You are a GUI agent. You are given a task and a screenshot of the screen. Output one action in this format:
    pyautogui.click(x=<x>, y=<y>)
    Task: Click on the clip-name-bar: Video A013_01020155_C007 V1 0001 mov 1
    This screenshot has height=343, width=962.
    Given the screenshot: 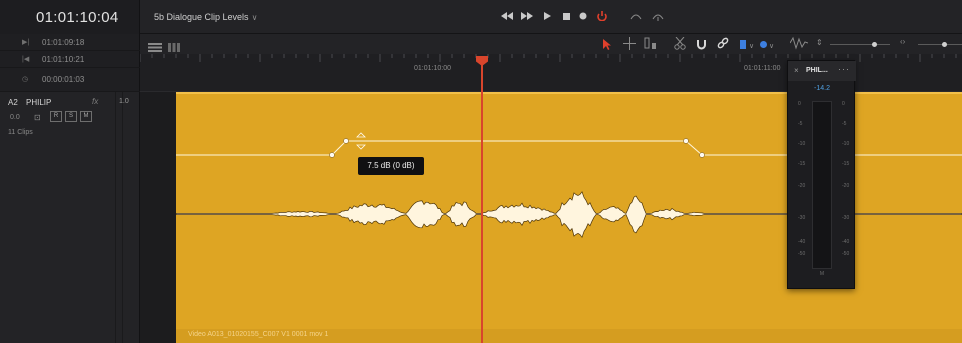 What is the action you would take?
    pyautogui.click(x=569, y=336)
    